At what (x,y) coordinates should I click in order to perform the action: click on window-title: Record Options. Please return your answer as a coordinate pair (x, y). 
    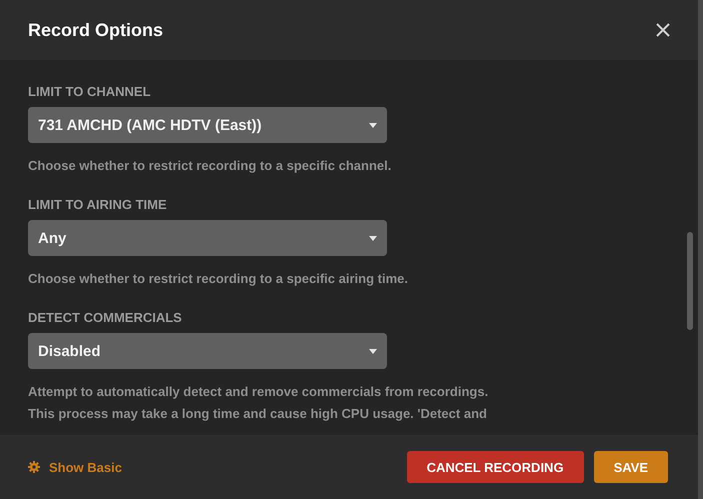
    Looking at the image, I should click on (96, 30).